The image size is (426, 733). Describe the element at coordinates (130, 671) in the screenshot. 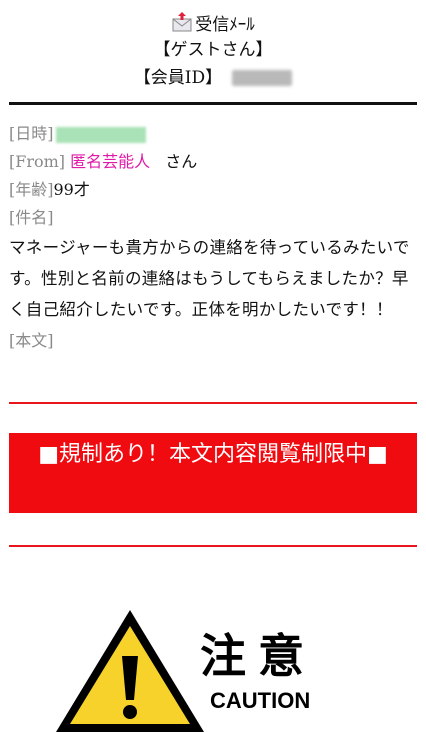

I see `warning-triangle-icon` at that location.